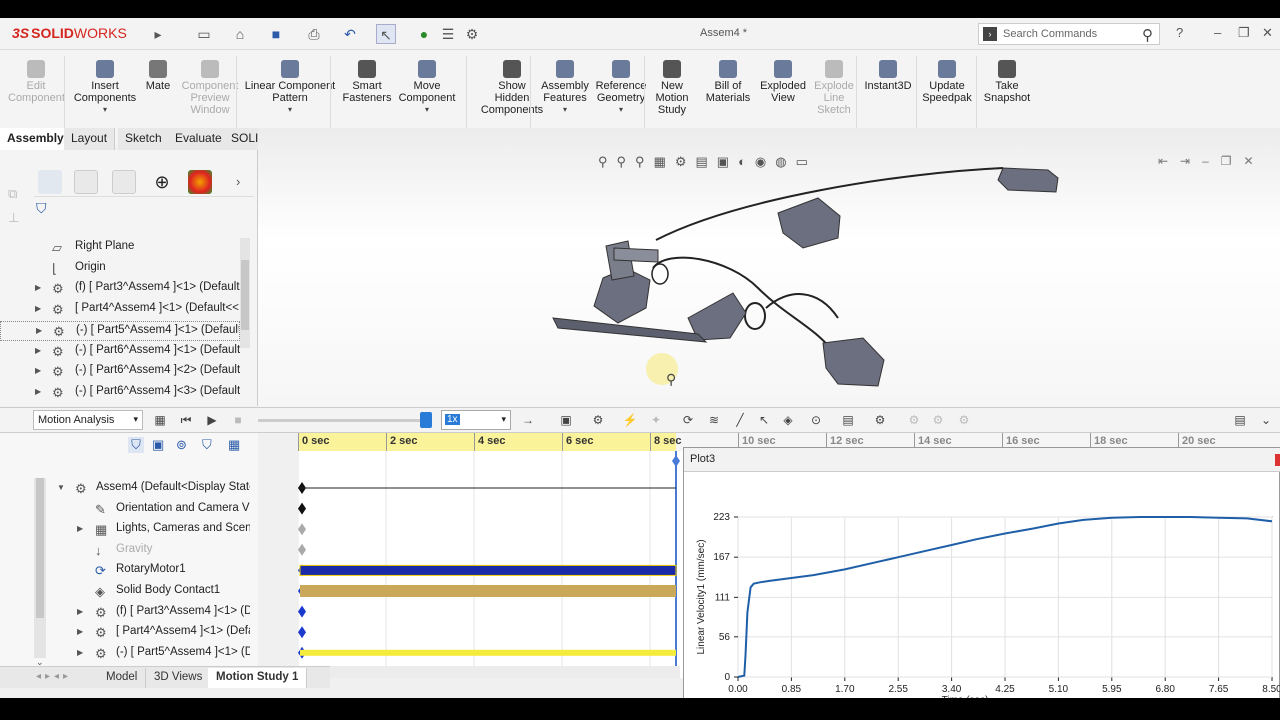  I want to click on tab-evaluate: Evaluate, so click(199, 139).